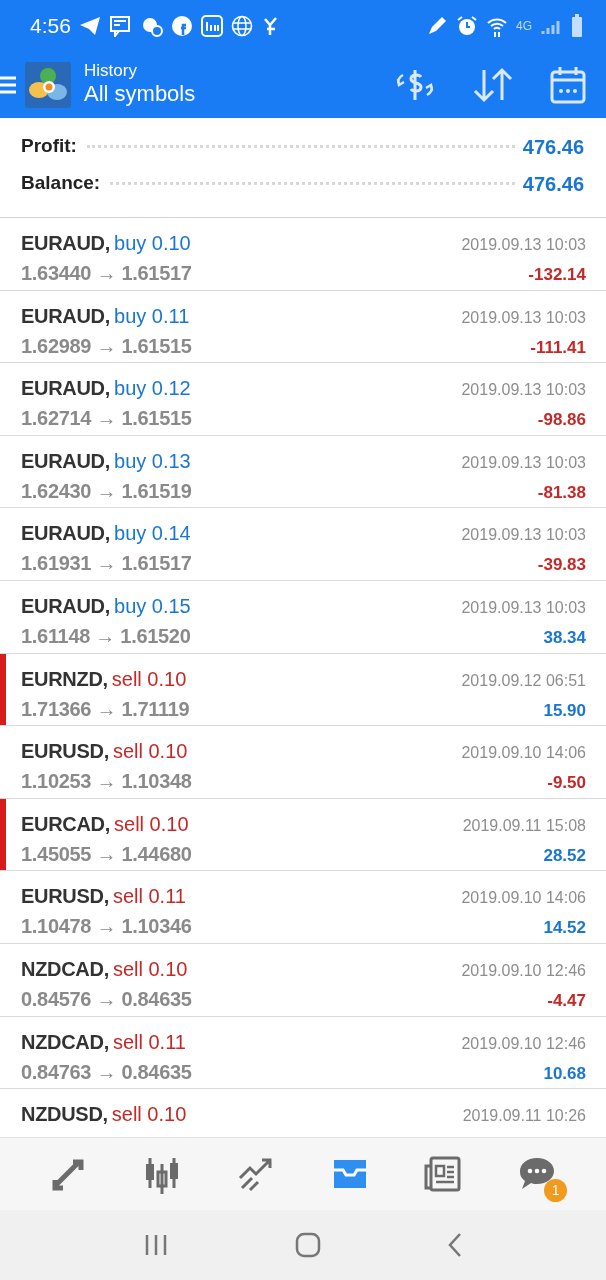 The width and height of the screenshot is (606, 1280). What do you see at coordinates (558, 347) in the screenshot?
I see `profit-value: -111.41` at bounding box center [558, 347].